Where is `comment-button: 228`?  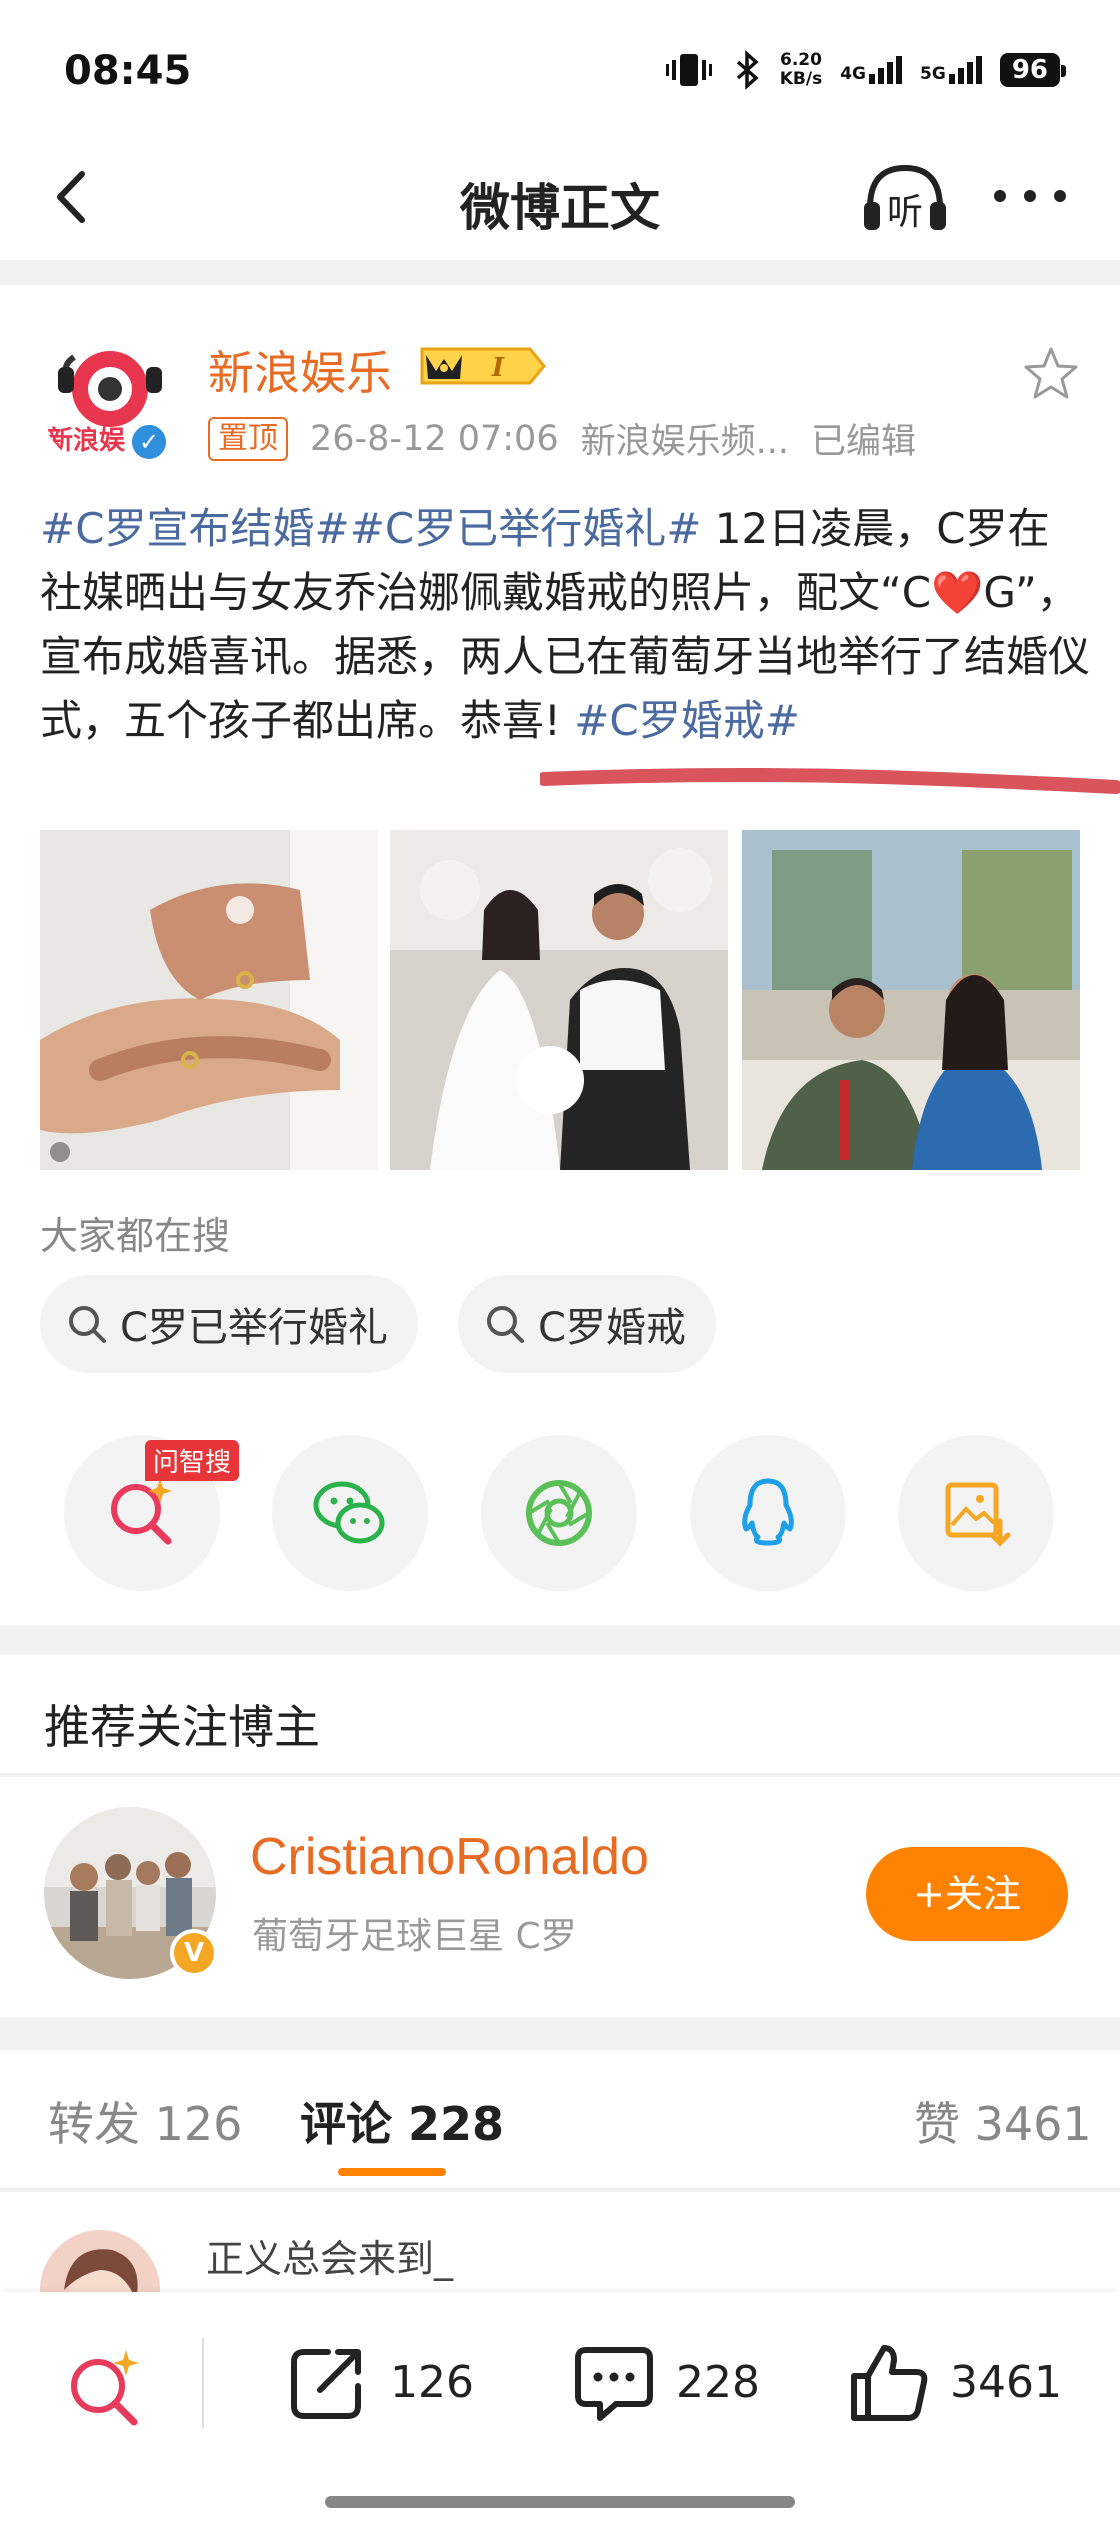 comment-button: 228 is located at coordinates (666, 2382).